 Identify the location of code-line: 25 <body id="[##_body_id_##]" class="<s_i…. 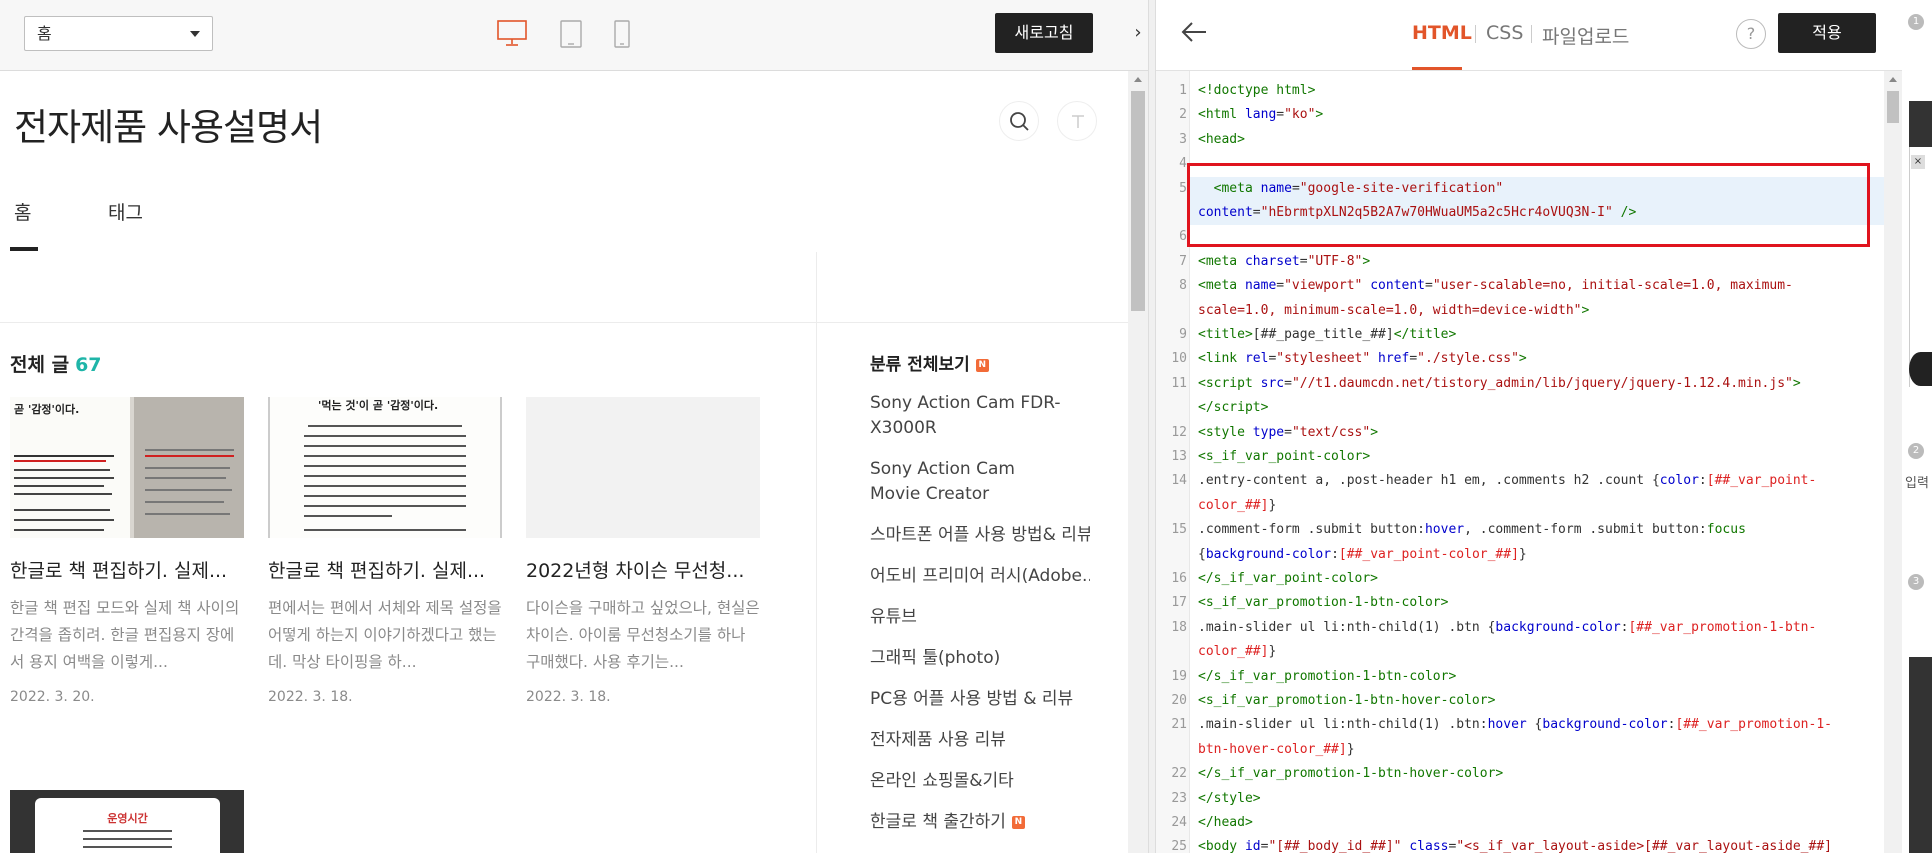
(1520, 844).